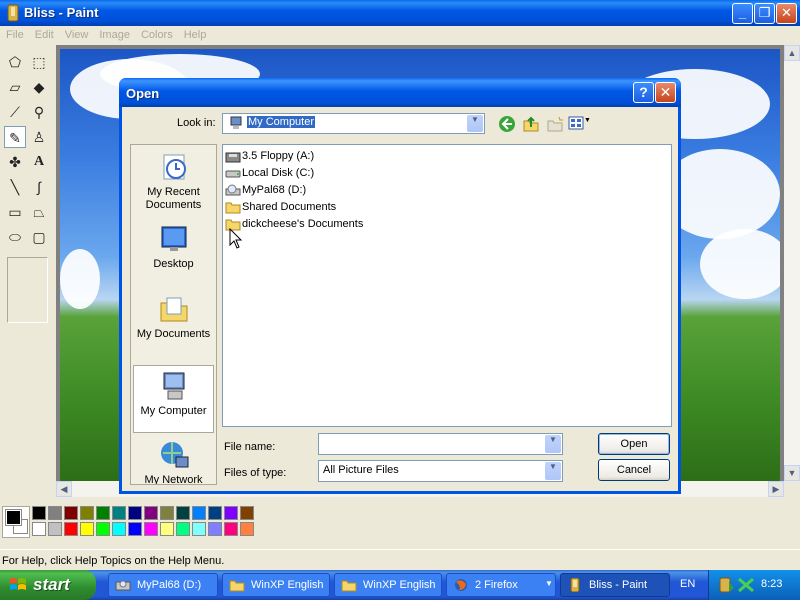 The width and height of the screenshot is (800, 600). I want to click on list-item: Local Disk (C:), so click(275, 173).